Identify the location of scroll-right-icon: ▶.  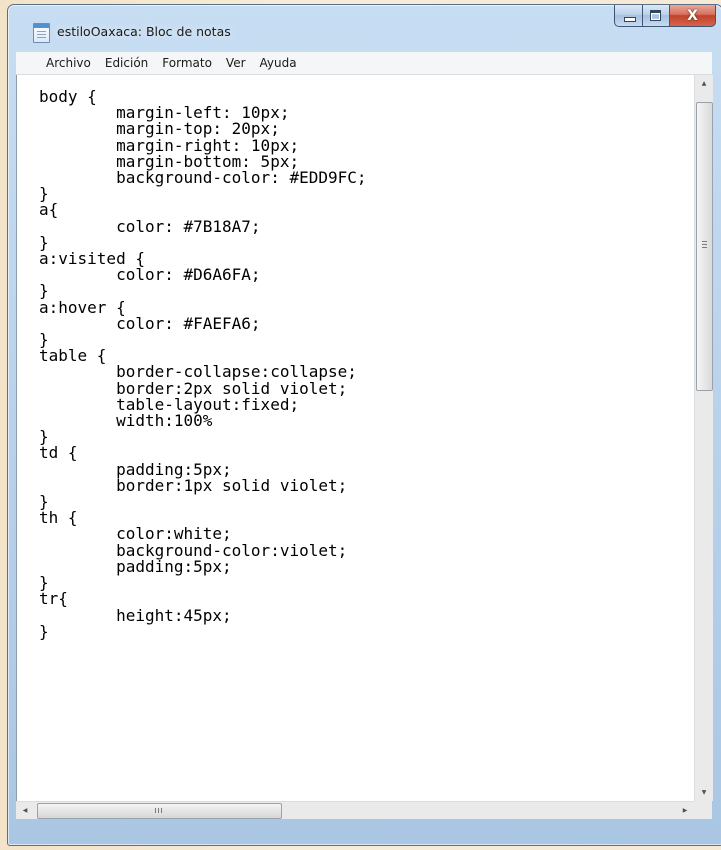
(685, 810).